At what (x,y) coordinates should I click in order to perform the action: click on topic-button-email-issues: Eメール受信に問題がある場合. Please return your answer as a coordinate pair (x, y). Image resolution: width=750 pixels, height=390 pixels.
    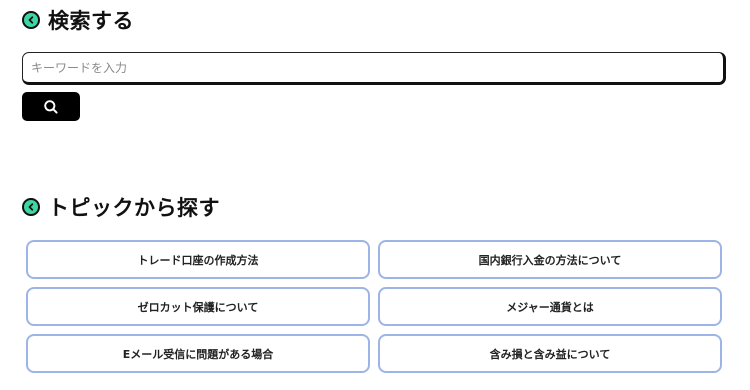
    Looking at the image, I should click on (198, 353).